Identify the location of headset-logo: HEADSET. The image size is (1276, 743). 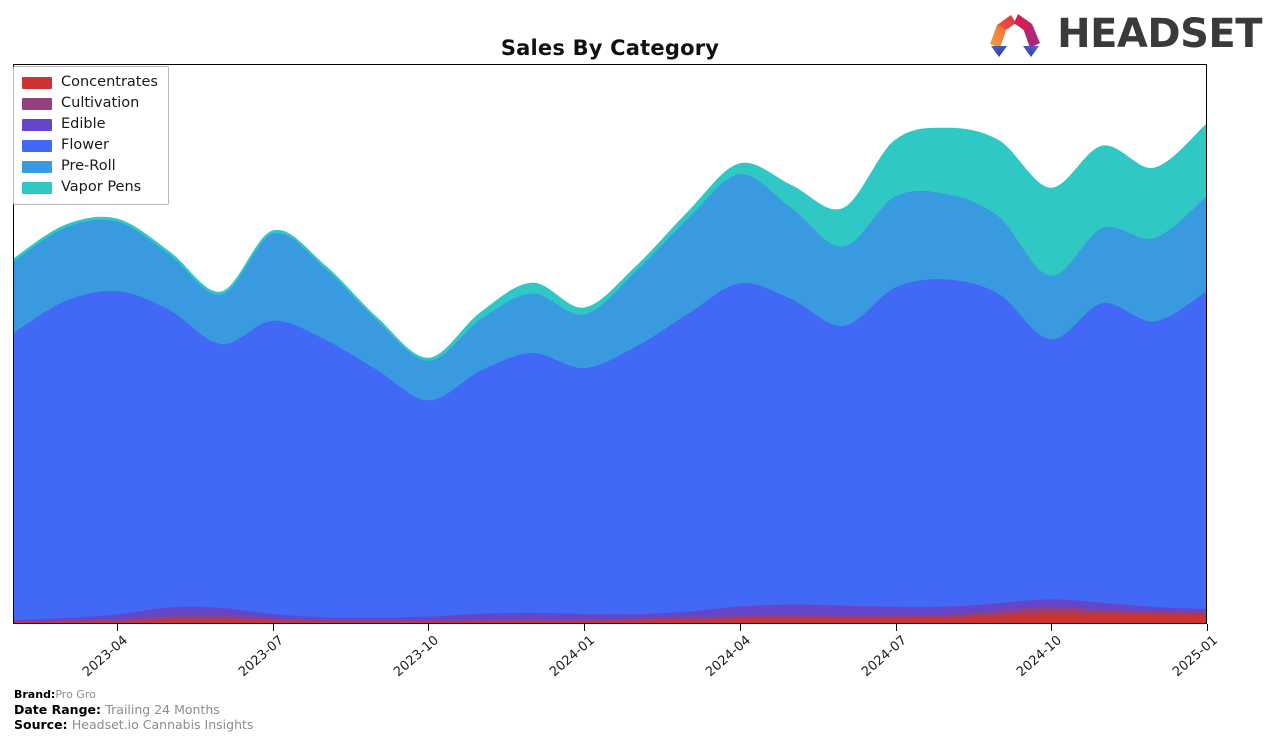
(1124, 34).